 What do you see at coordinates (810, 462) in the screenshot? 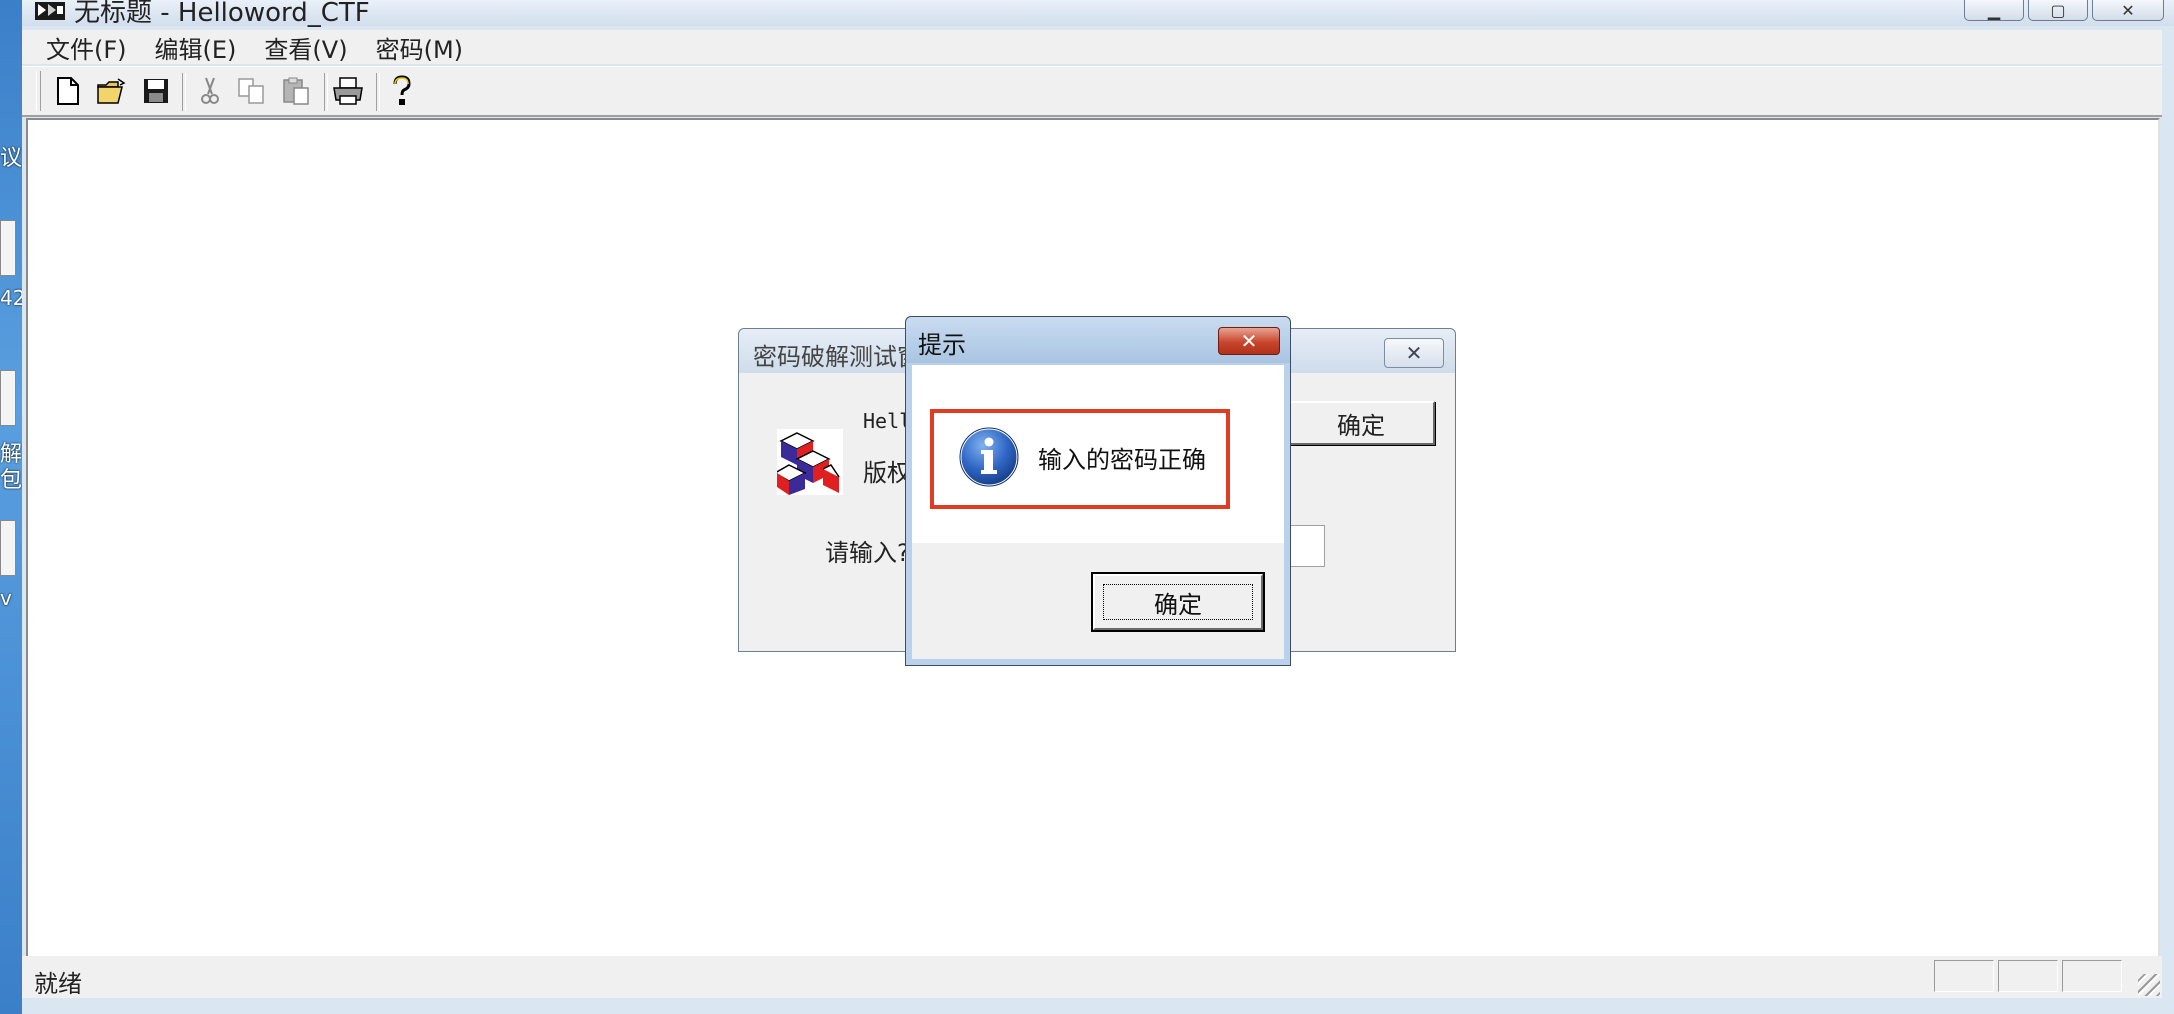
I see `app-logo-icon` at bounding box center [810, 462].